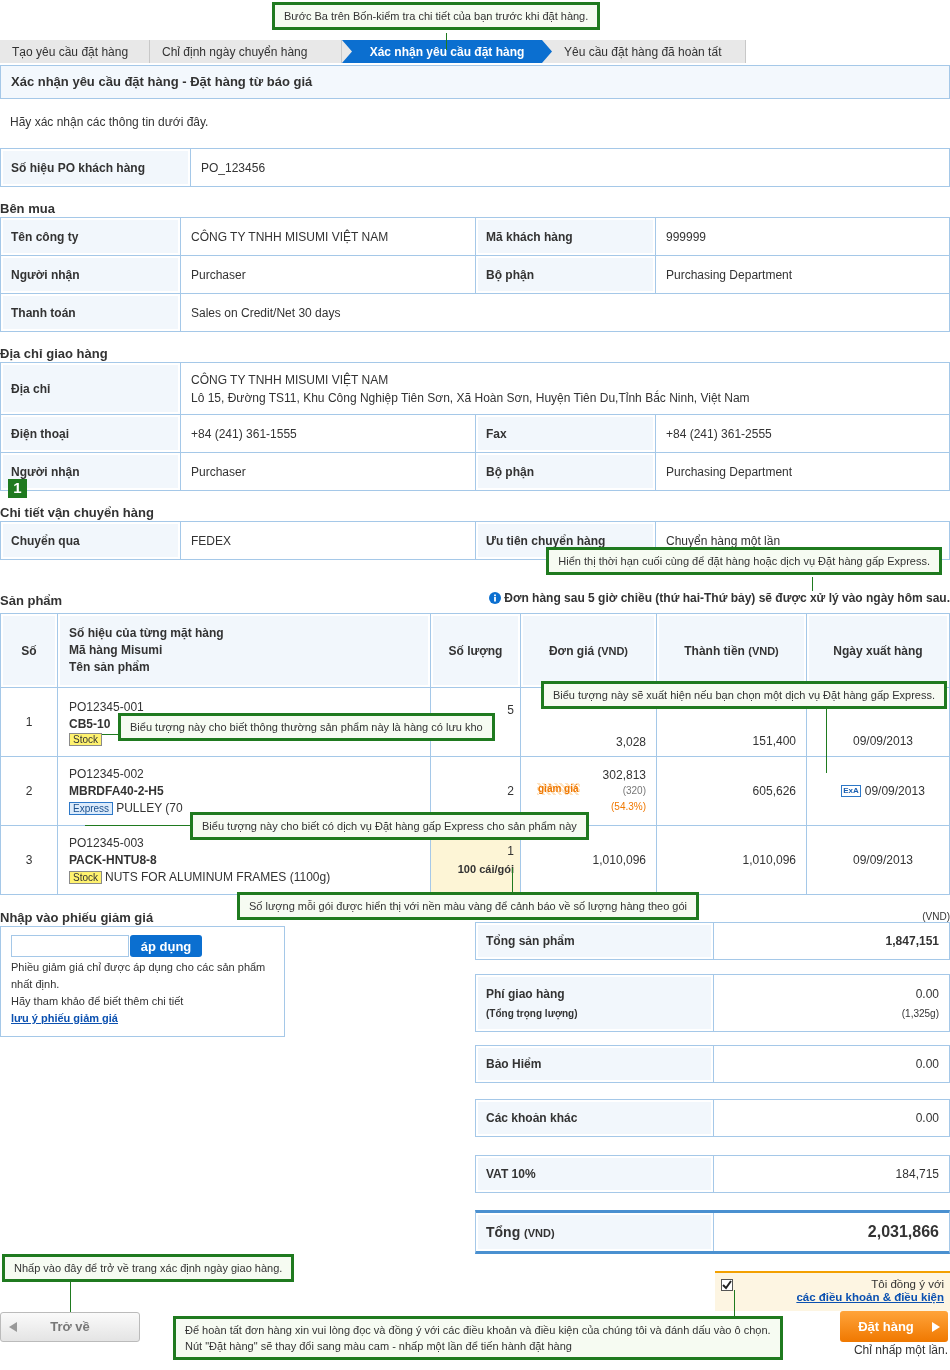  Describe the element at coordinates (731, 791) in the screenshot. I see `table-cell: 605,626` at that location.